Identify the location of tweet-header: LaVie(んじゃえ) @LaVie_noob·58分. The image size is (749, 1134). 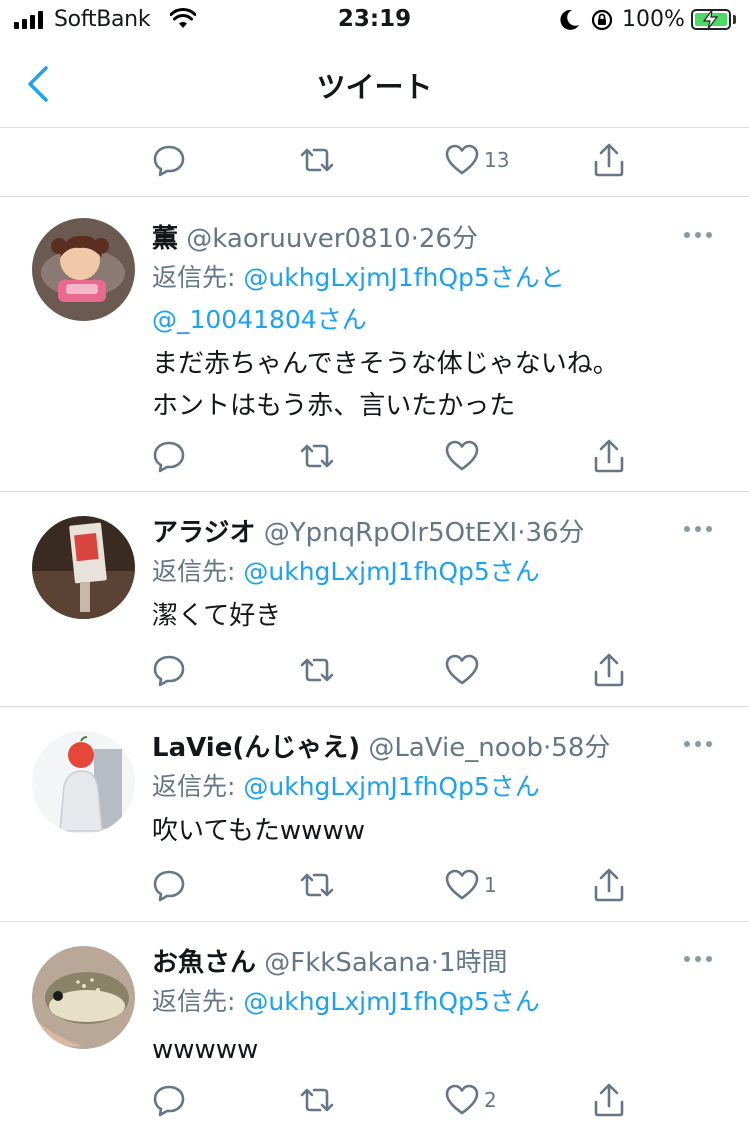
(381, 745).